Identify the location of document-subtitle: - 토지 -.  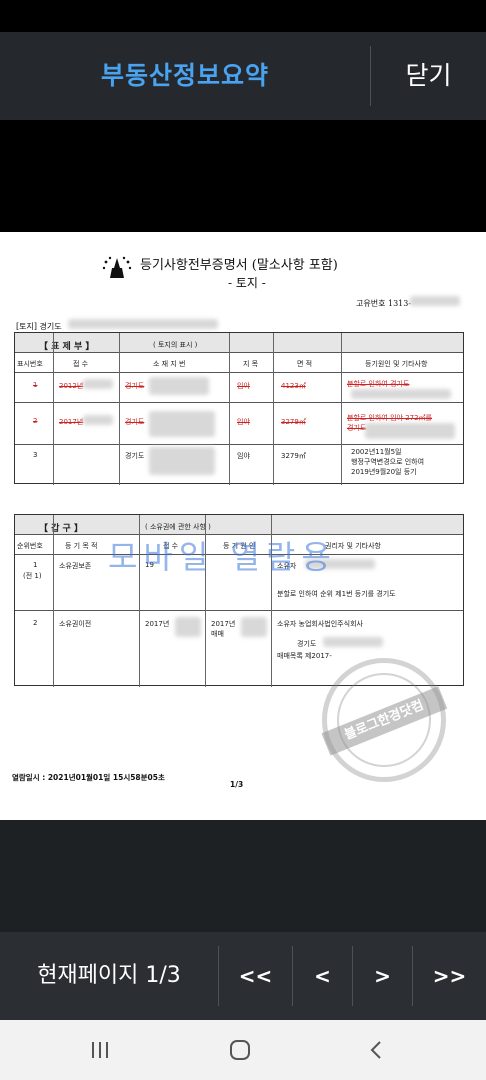
(247, 283).